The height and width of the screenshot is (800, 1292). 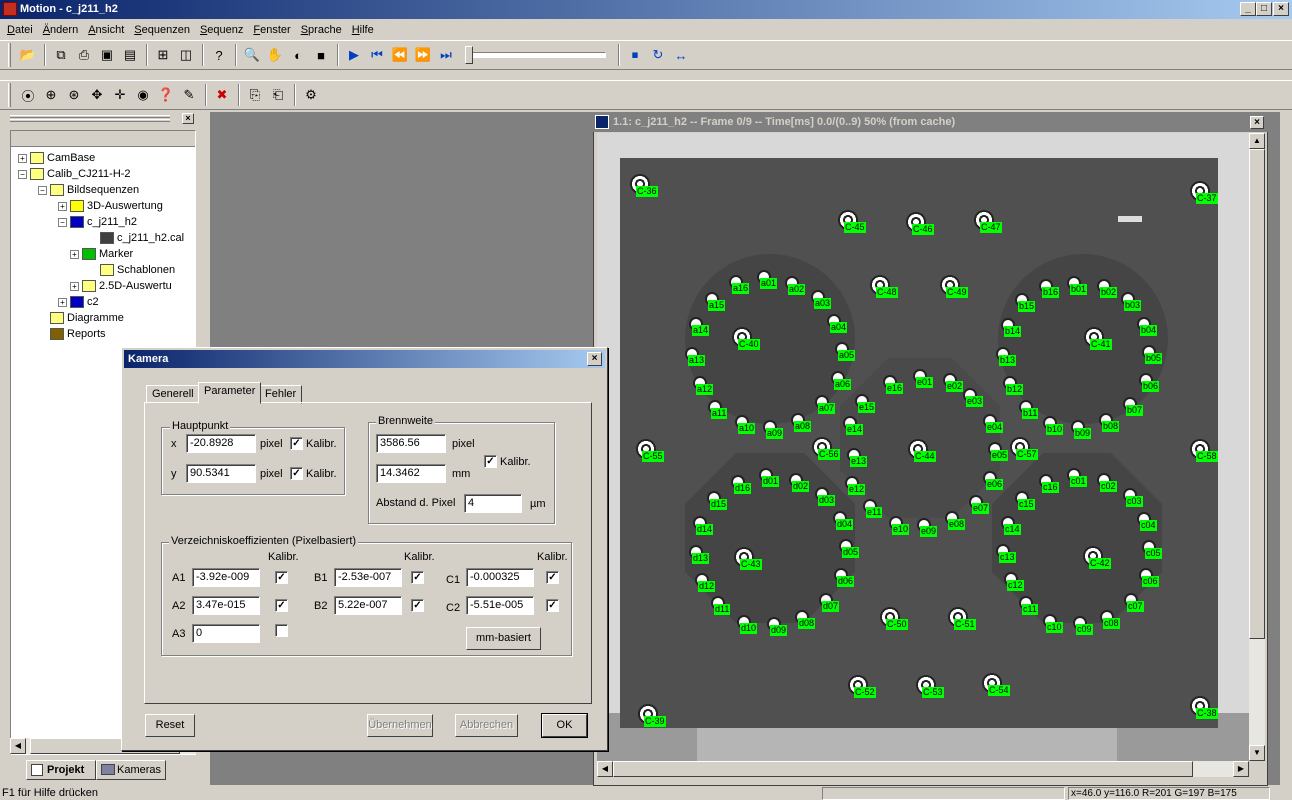 I want to click on frame-slider, so click(x=535, y=55).